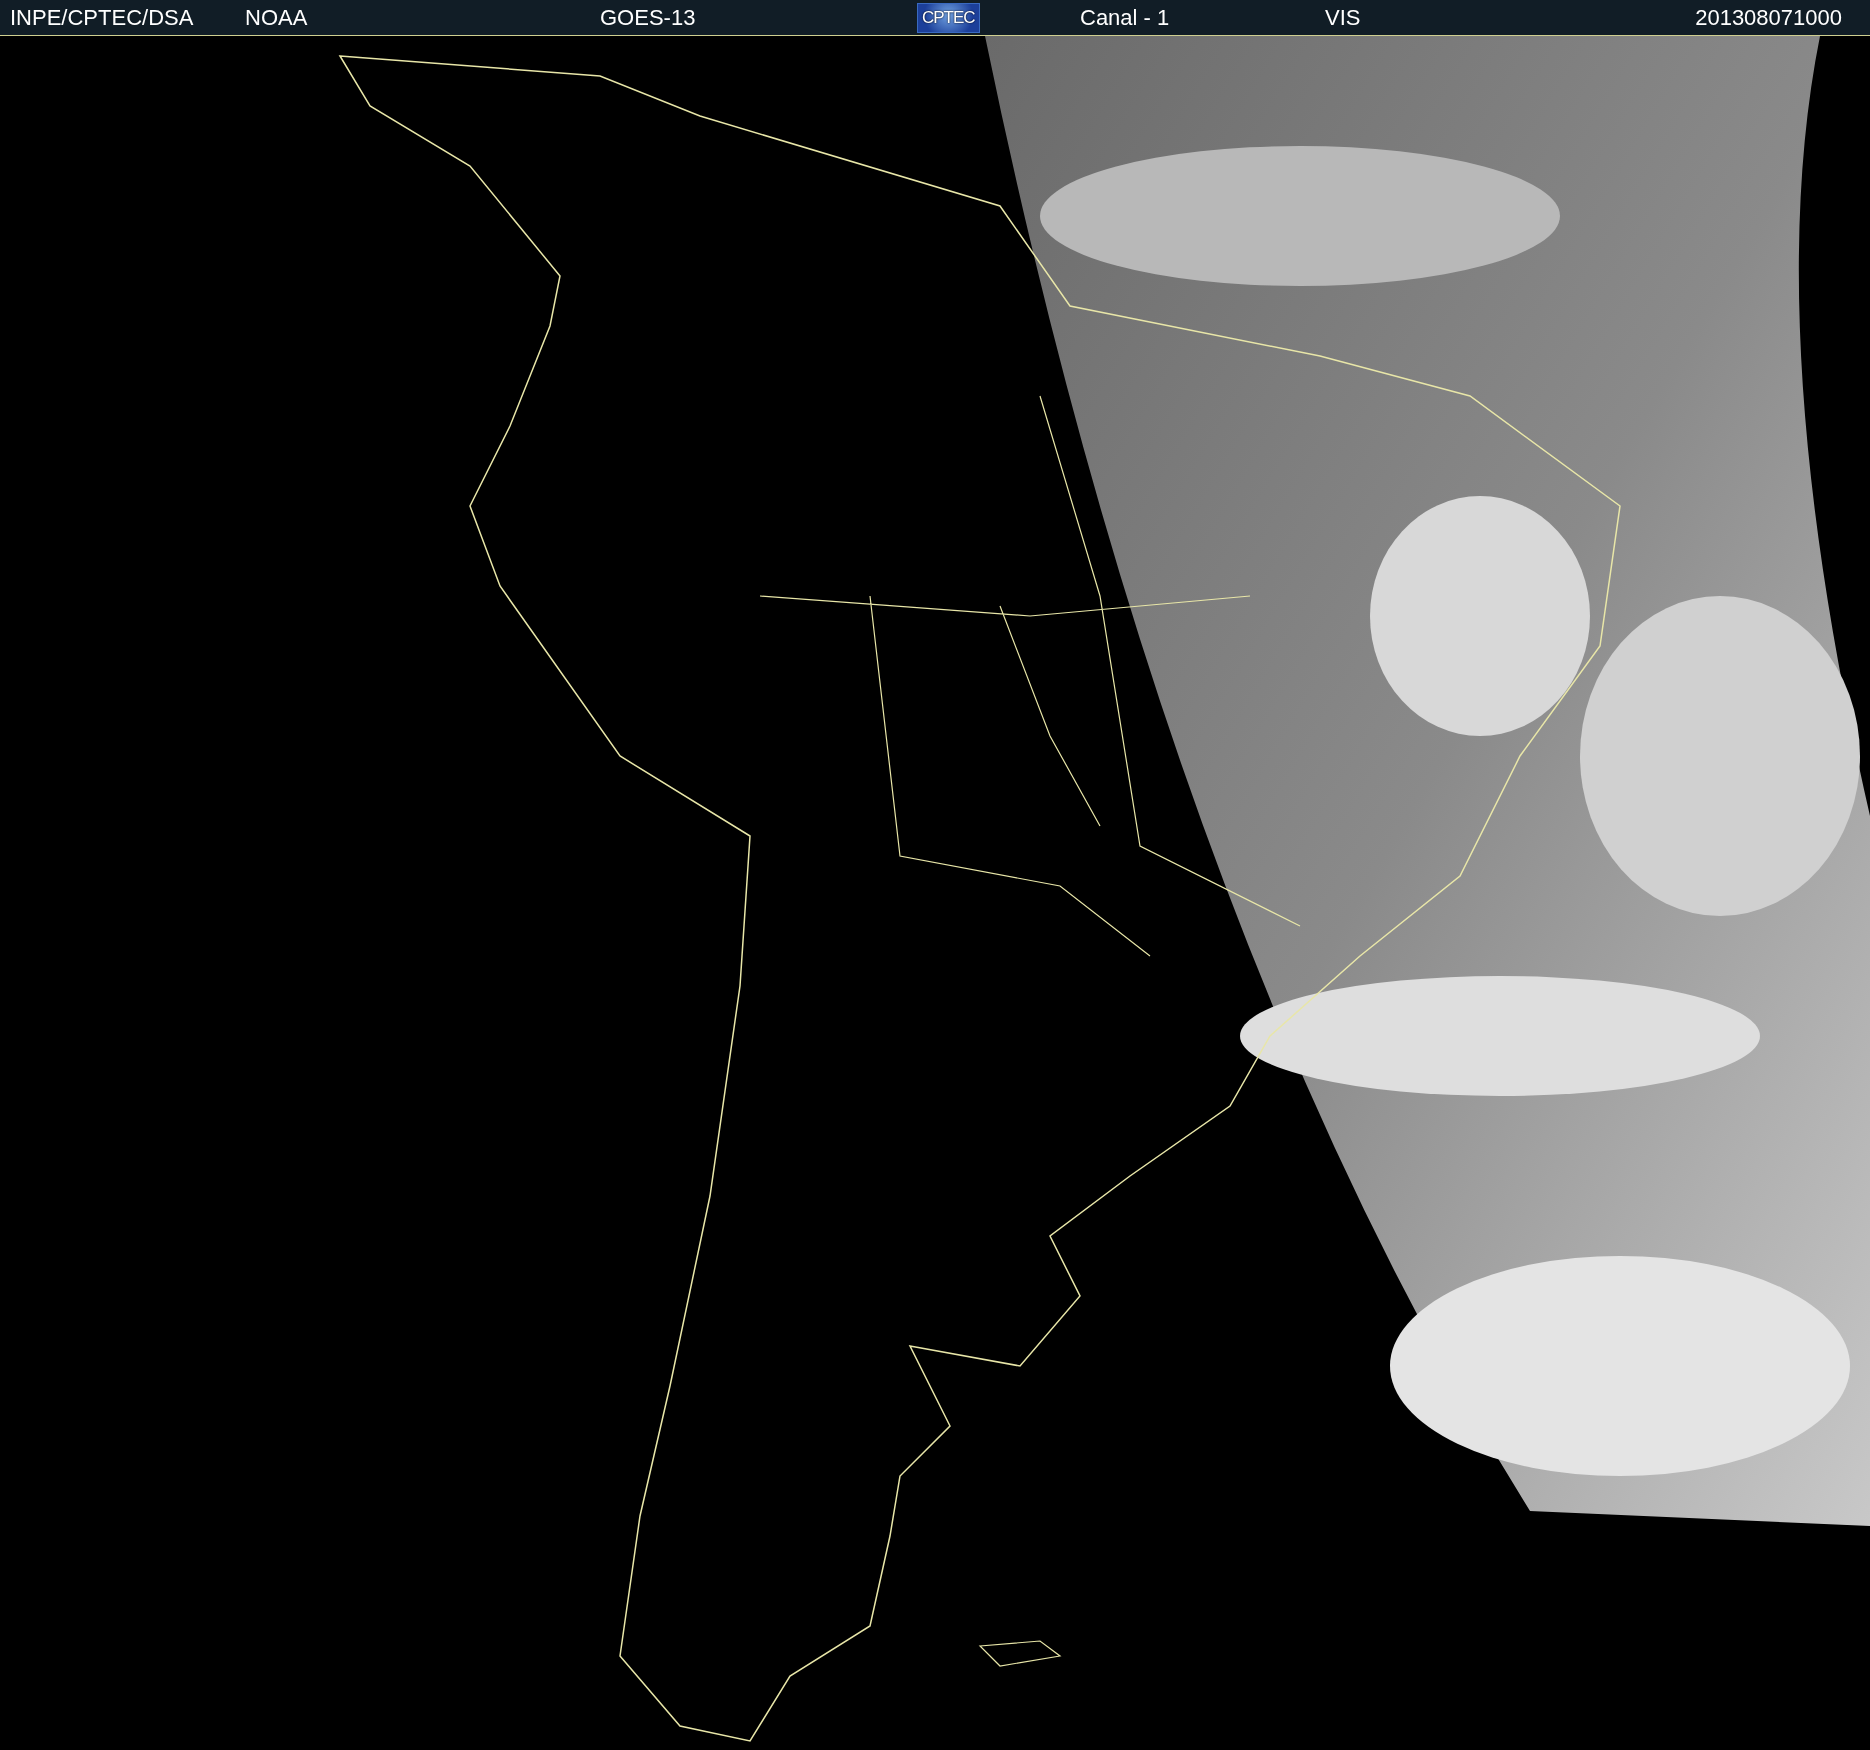 This screenshot has height=1750, width=1870. I want to click on header-label: VIS, so click(1343, 17).